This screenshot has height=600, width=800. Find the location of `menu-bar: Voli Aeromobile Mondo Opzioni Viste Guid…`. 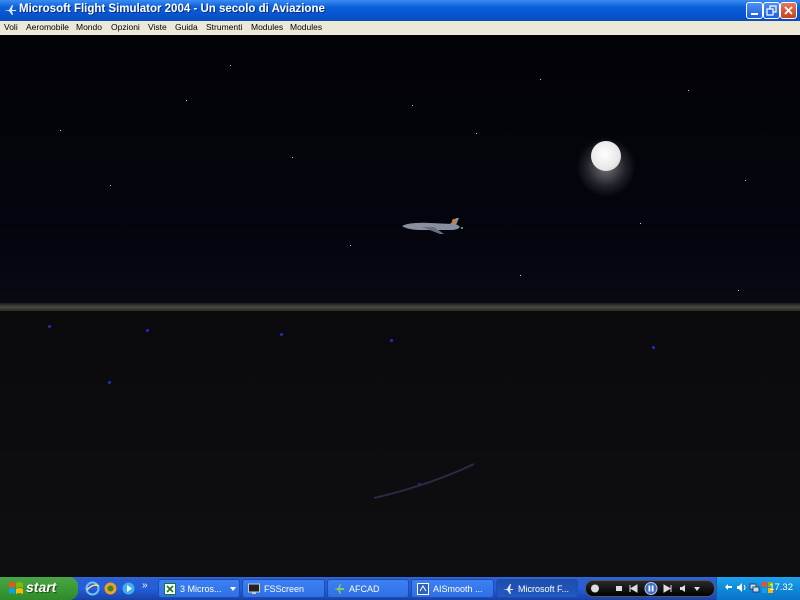

menu-bar: Voli Aeromobile Mondo Opzioni Viste Guid… is located at coordinates (400, 28).